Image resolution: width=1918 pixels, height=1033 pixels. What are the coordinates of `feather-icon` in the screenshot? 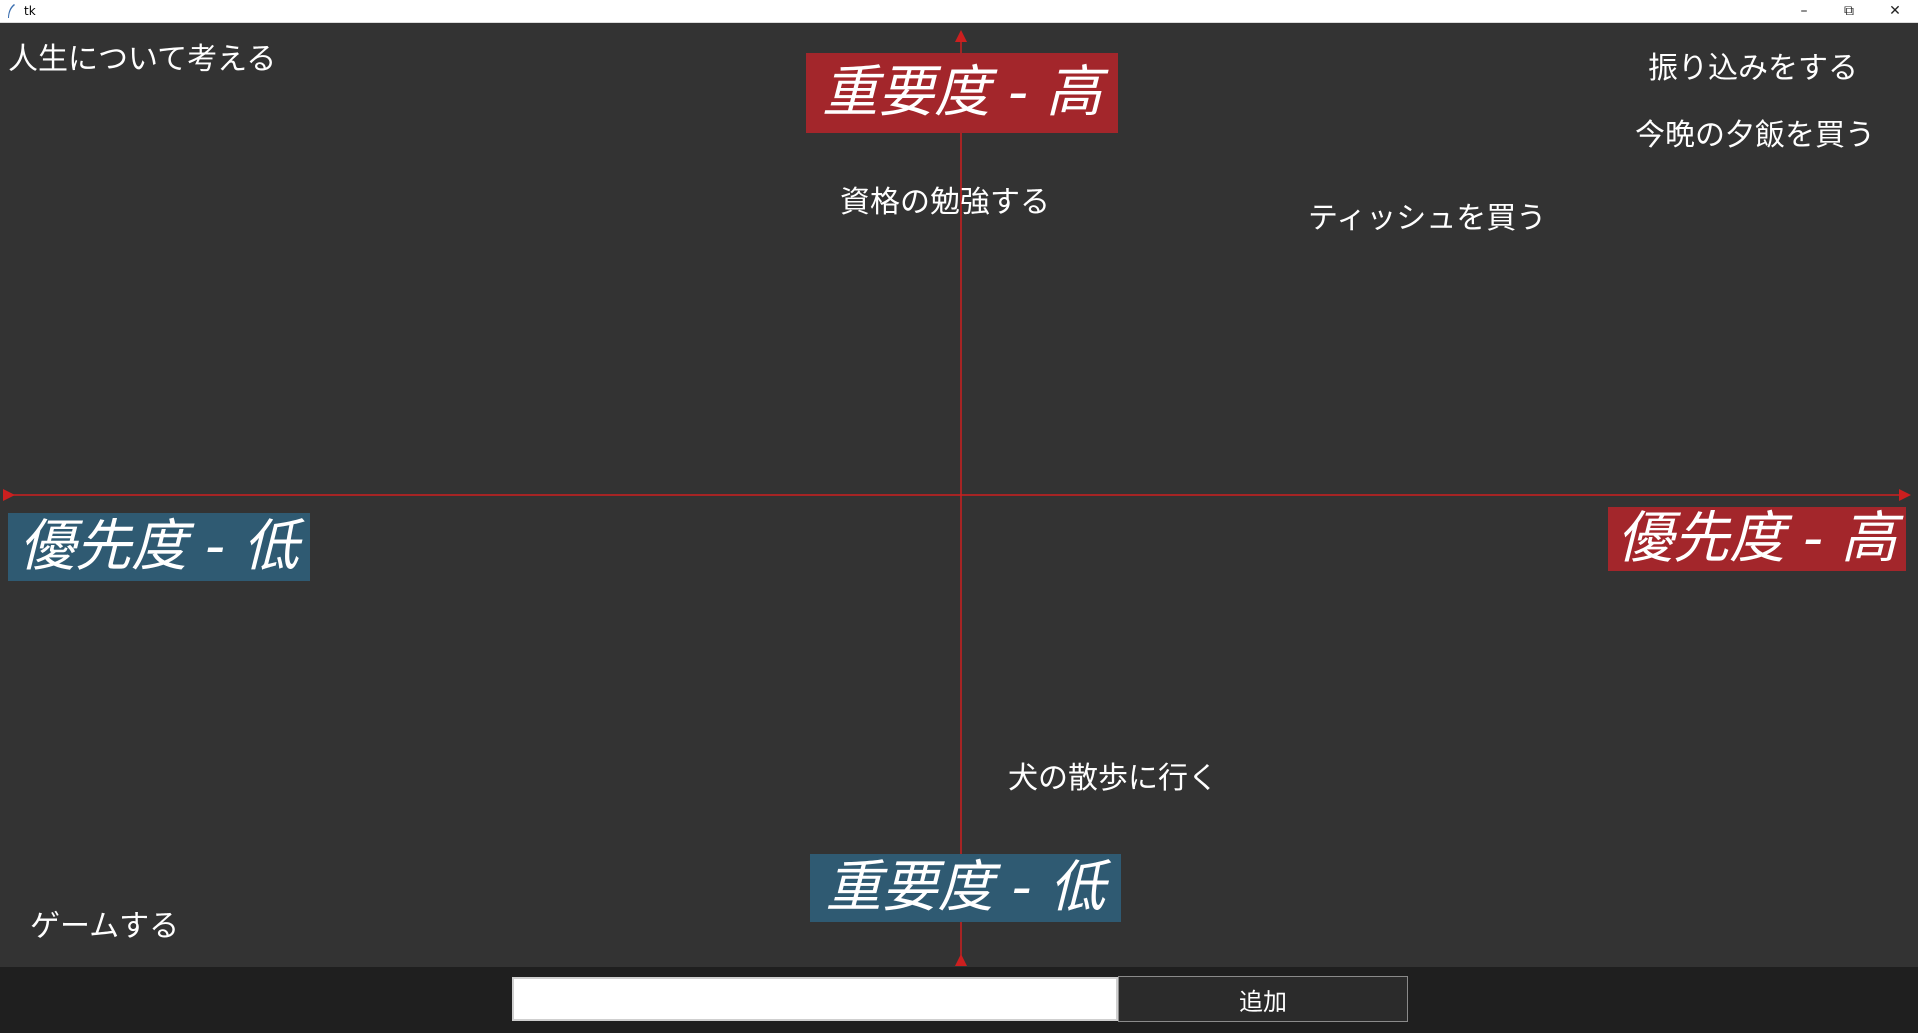 It's located at (11, 11).